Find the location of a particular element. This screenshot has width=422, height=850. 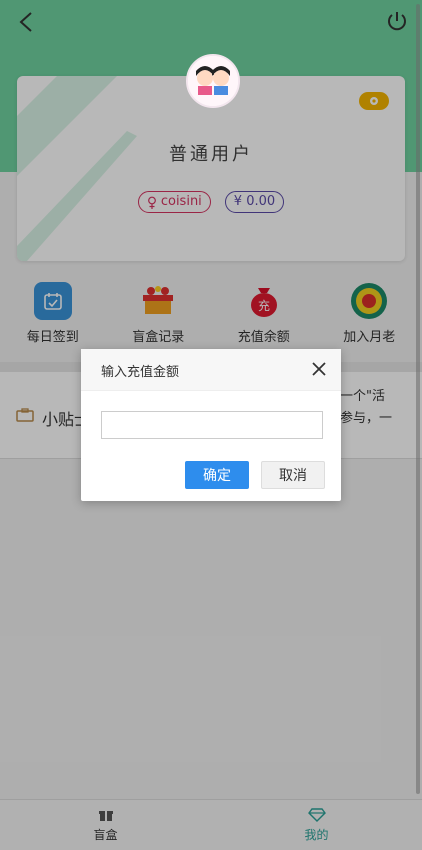

avatar is located at coordinates (213, 81).